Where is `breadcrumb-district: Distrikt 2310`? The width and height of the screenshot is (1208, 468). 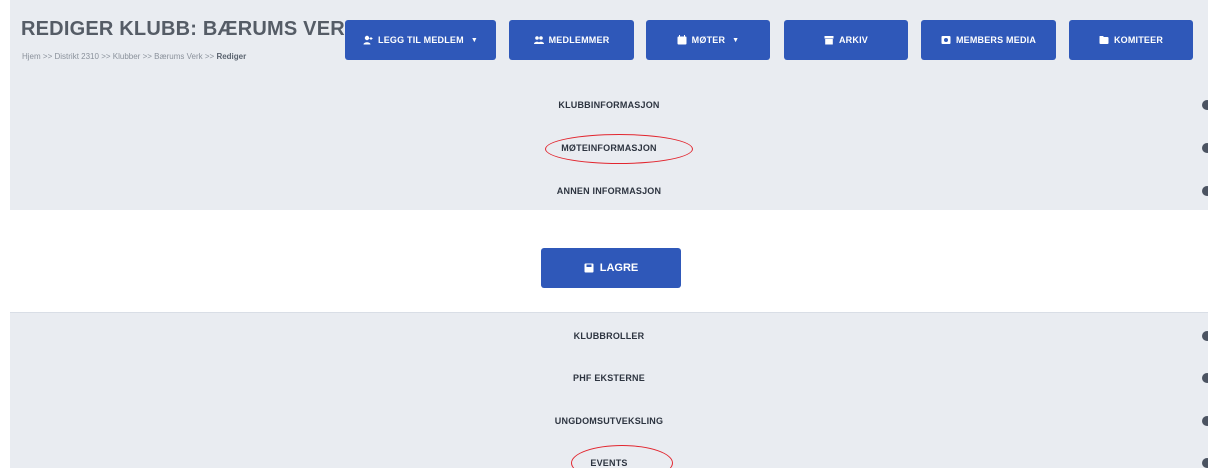
breadcrumb-district: Distrikt 2310 is located at coordinates (76, 56).